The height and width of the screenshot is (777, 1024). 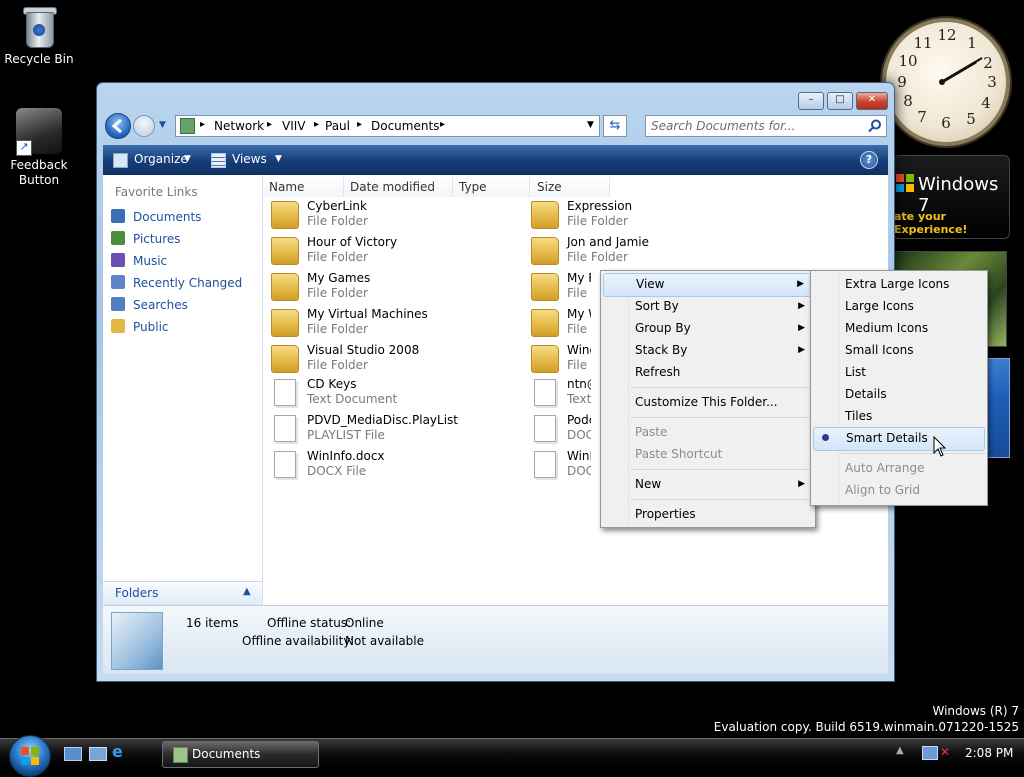 What do you see at coordinates (708, 372) in the screenshot?
I see `menu-item-refresh: Refresh` at bounding box center [708, 372].